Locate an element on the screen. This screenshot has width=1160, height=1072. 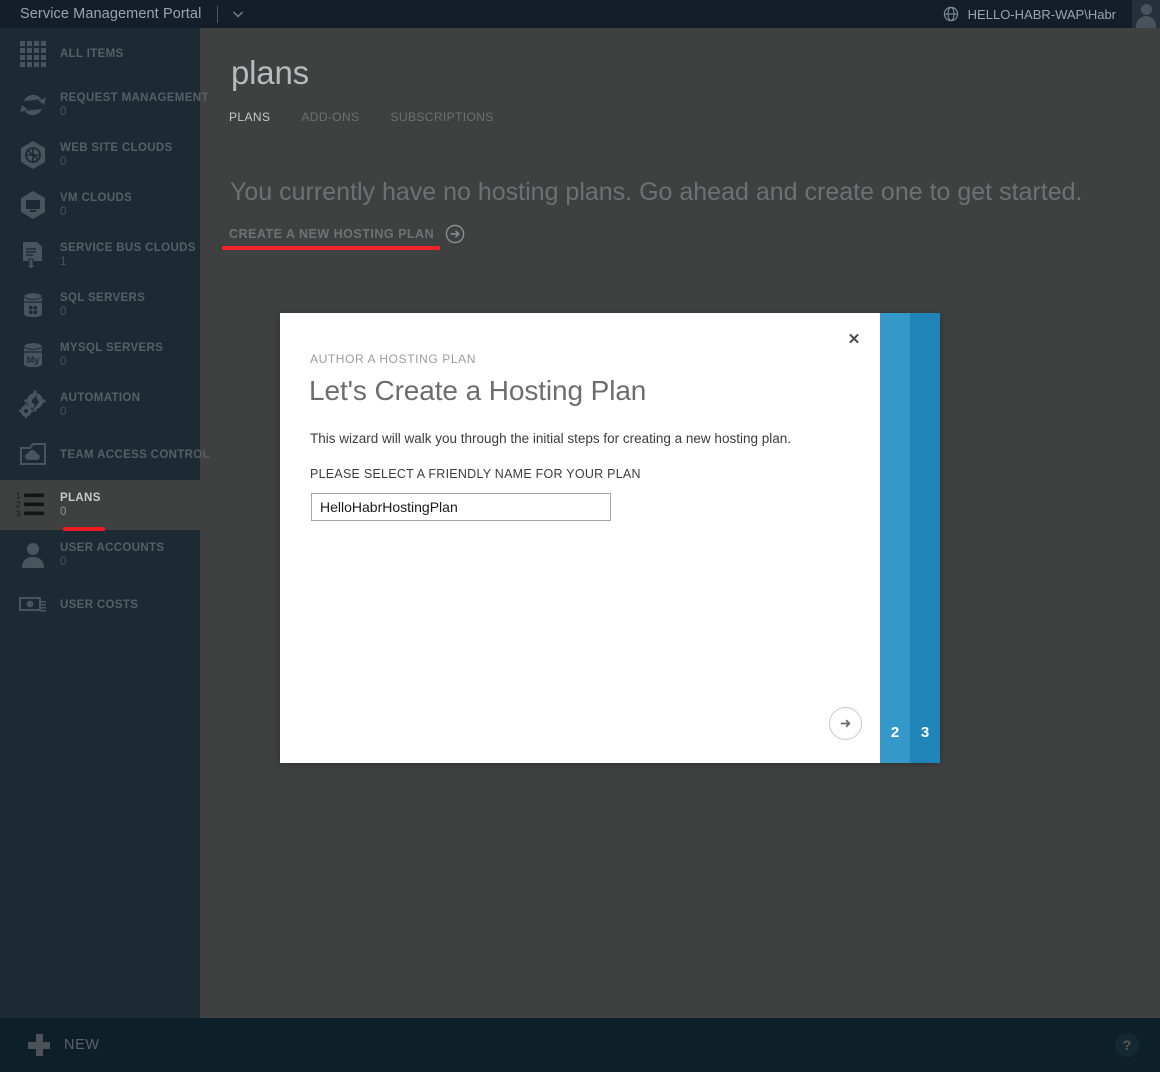
sidebar-item-text: WEB SITE CLOUDS 0 is located at coordinates (116, 155).